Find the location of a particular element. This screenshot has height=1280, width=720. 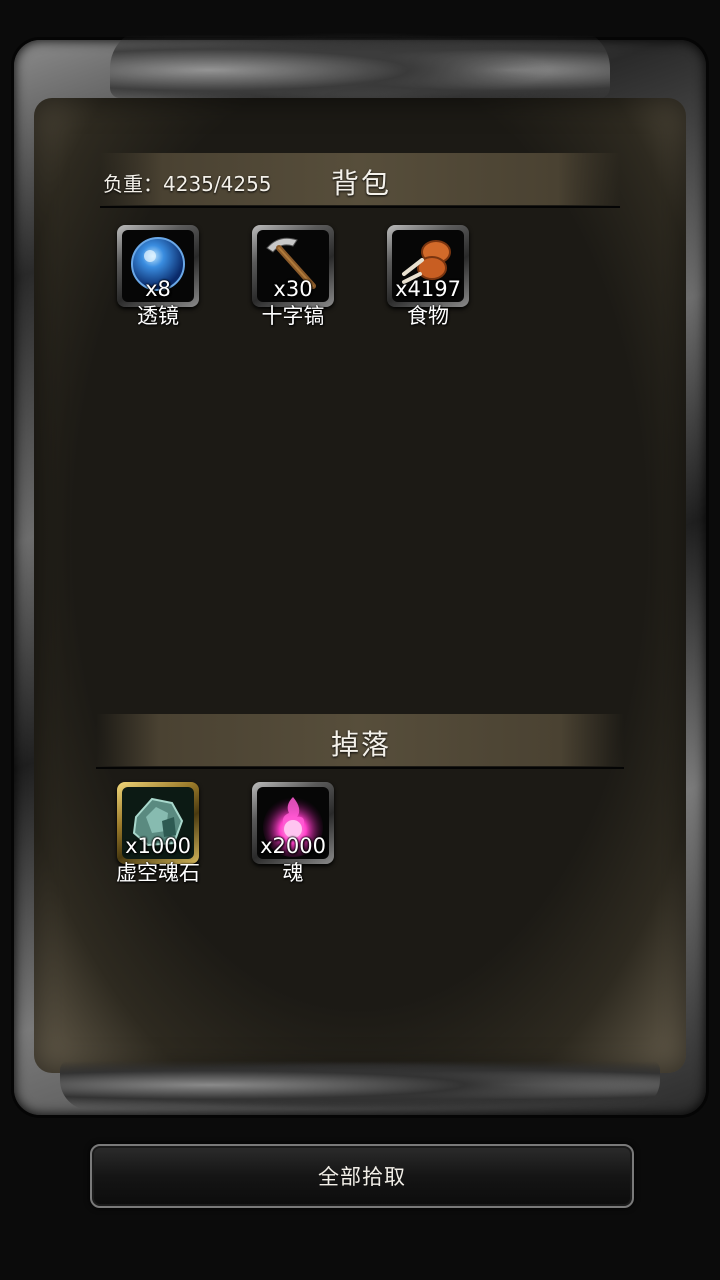

frame-ornament-top is located at coordinates (360, 63).